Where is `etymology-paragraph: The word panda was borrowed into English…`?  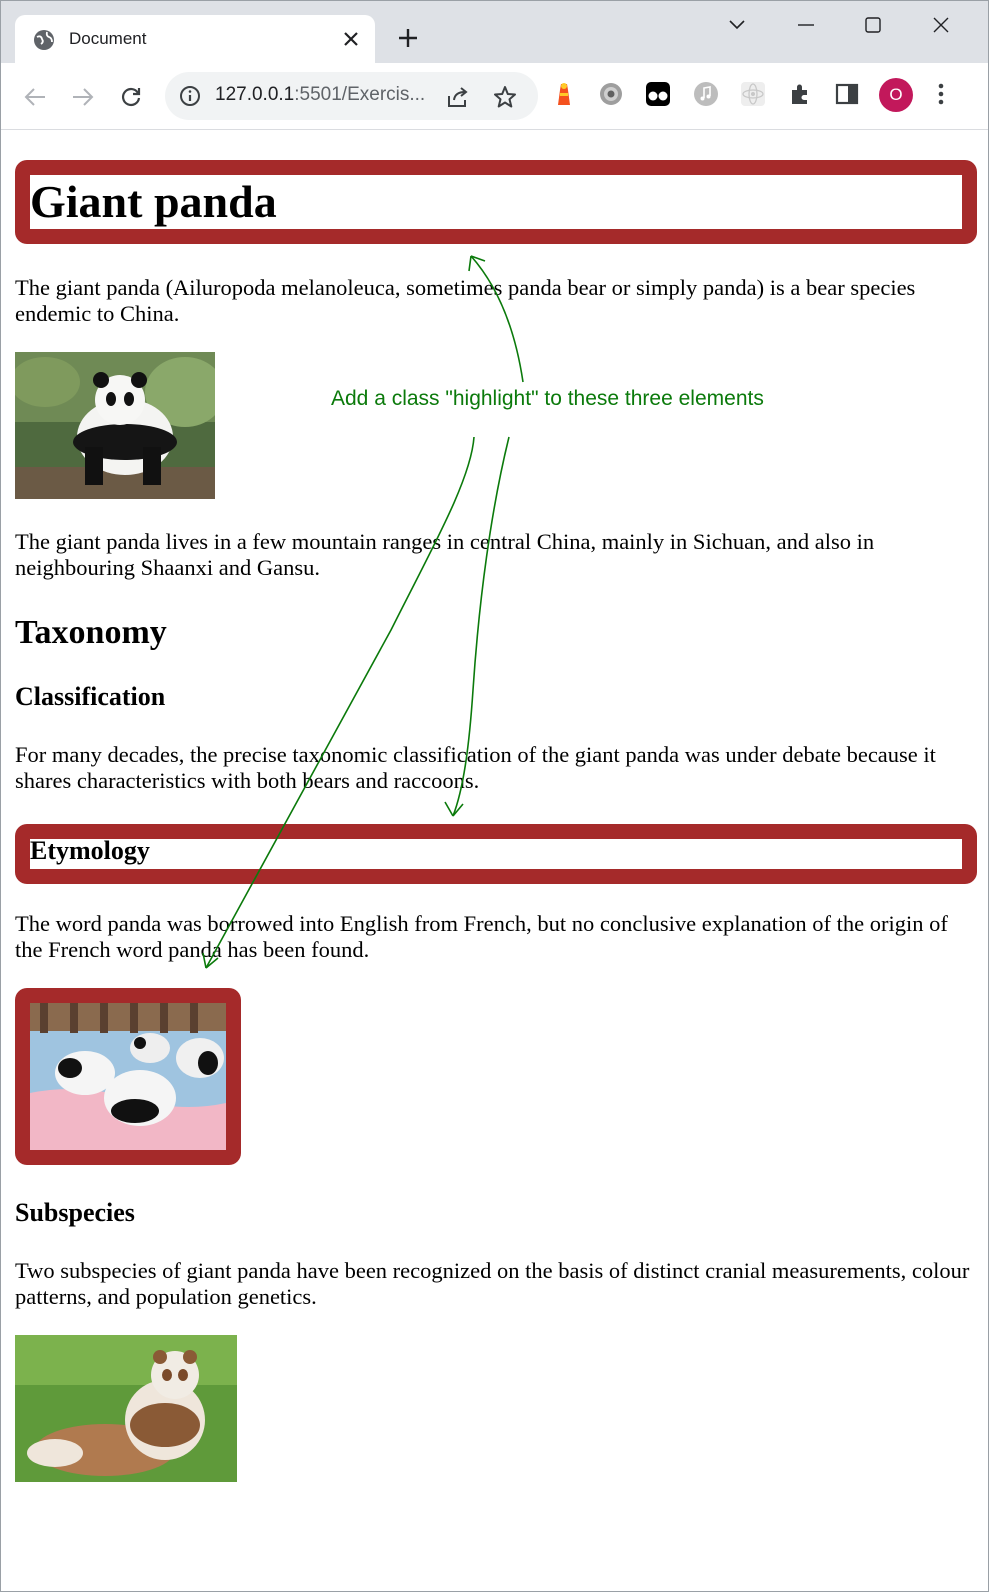 etymology-paragraph: The word panda was borrowed into English… is located at coordinates (481, 936).